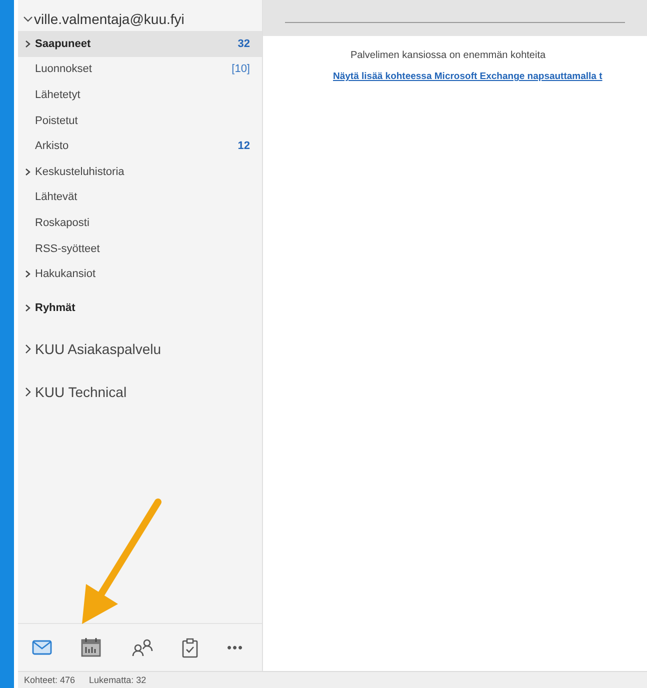 This screenshot has height=688, width=647. I want to click on envelope-icon, so click(42, 647).